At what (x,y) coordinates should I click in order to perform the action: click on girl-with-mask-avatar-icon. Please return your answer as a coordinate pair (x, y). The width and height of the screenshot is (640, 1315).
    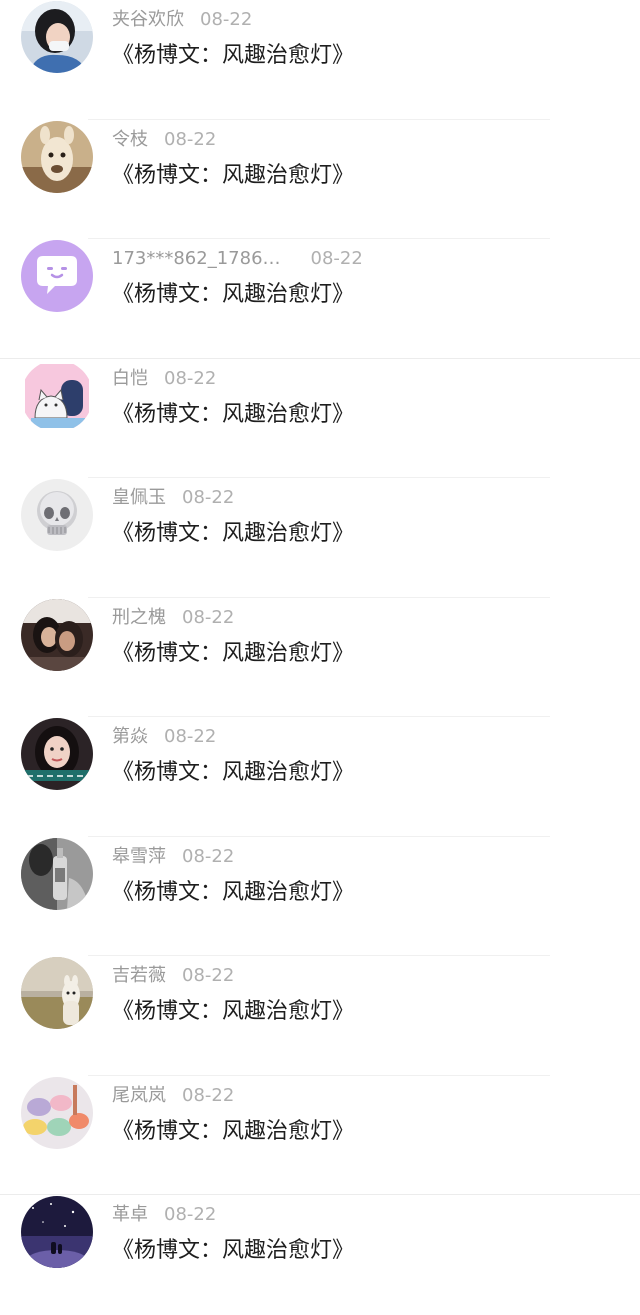
    Looking at the image, I should click on (57, 37).